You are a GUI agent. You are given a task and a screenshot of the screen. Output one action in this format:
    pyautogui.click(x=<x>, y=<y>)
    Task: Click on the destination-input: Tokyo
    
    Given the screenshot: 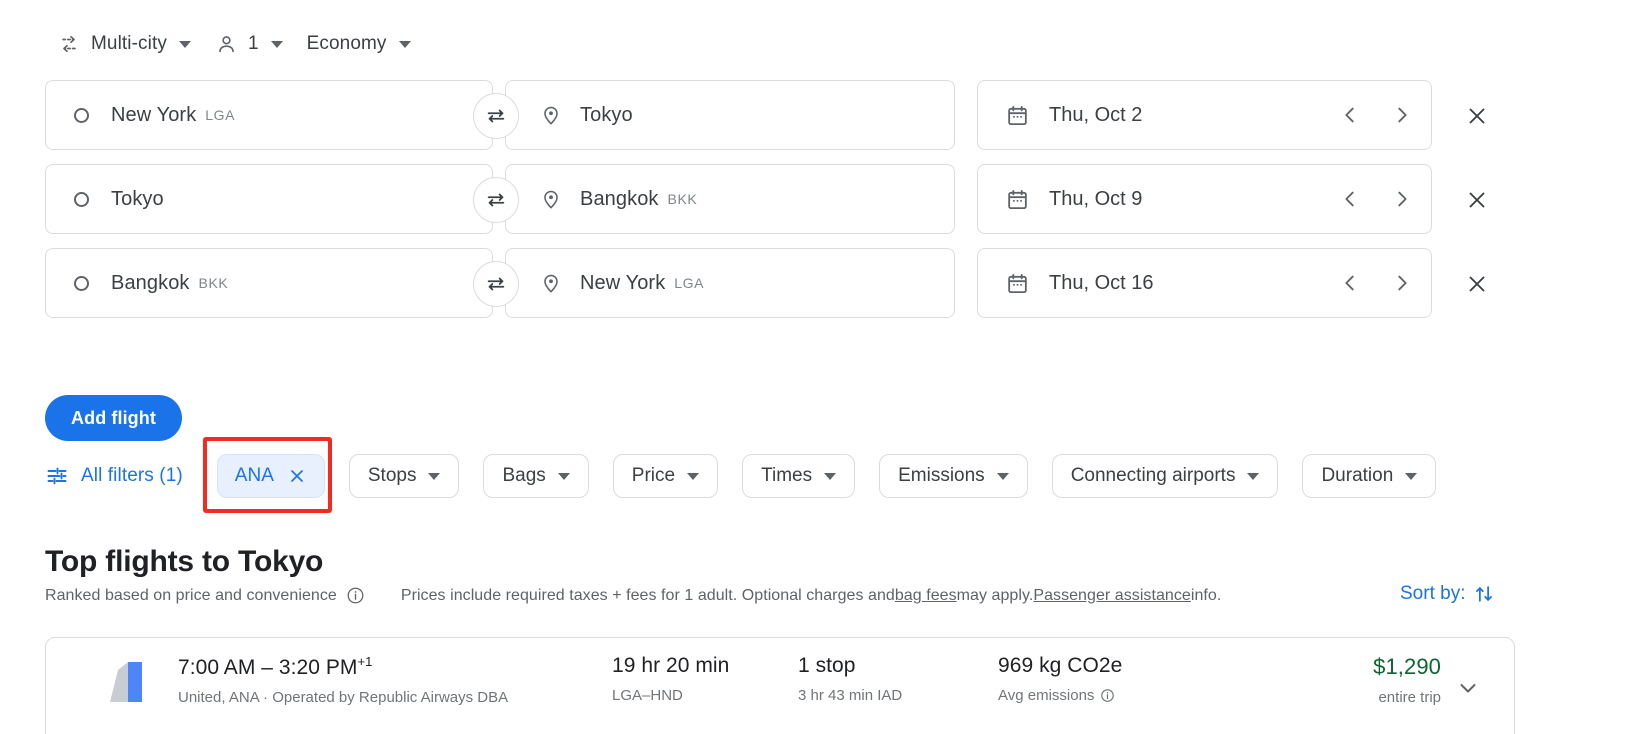 What is the action you would take?
    pyautogui.click(x=730, y=115)
    